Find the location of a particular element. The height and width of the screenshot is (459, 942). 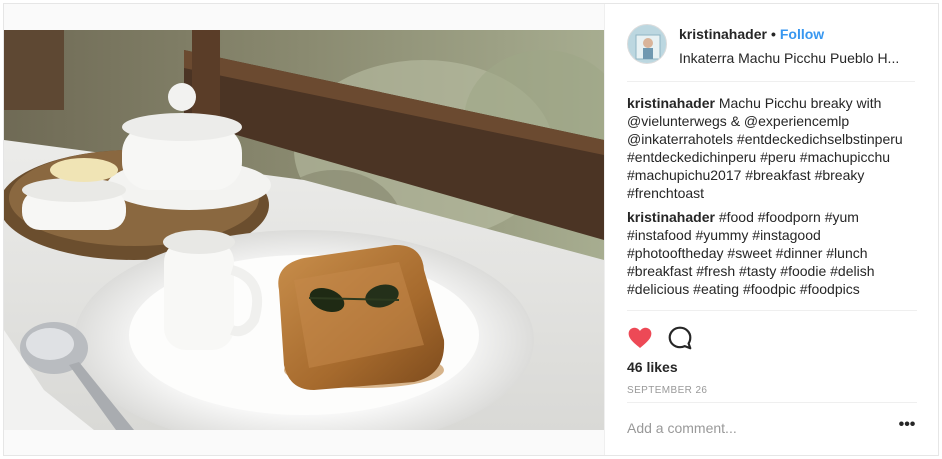

comment-icon is located at coordinates (680, 338).